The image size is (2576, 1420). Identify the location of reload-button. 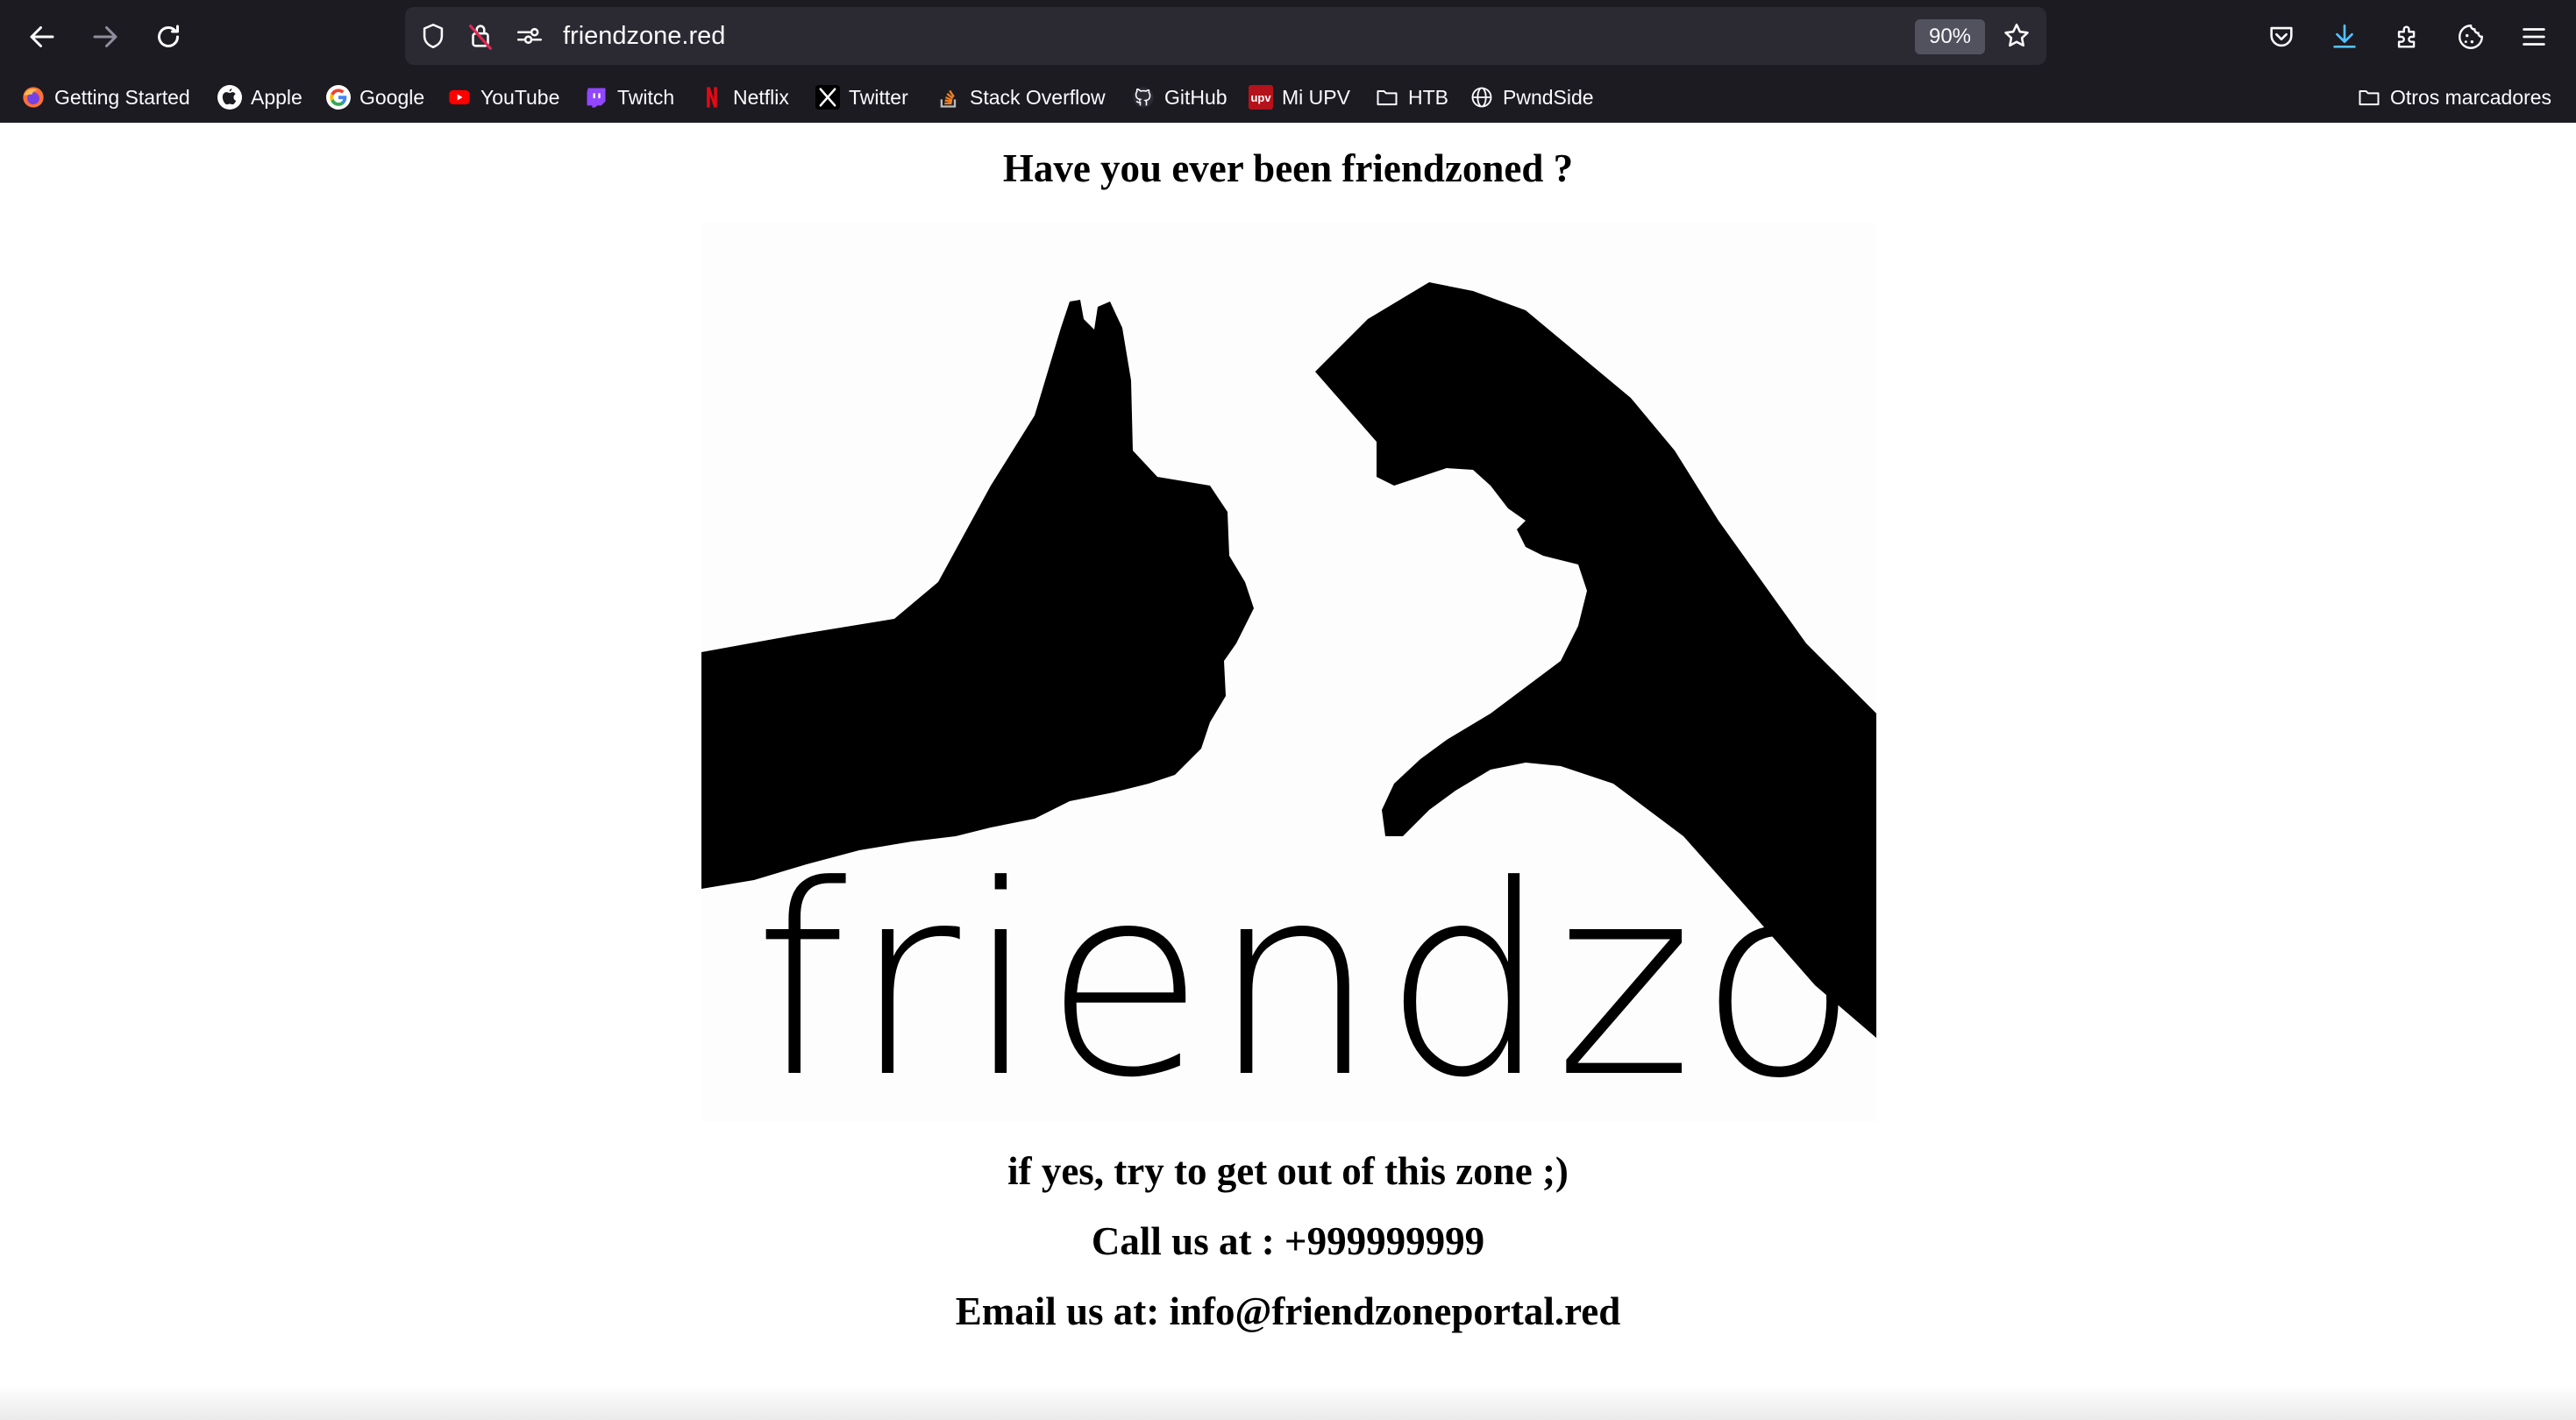
(168, 37).